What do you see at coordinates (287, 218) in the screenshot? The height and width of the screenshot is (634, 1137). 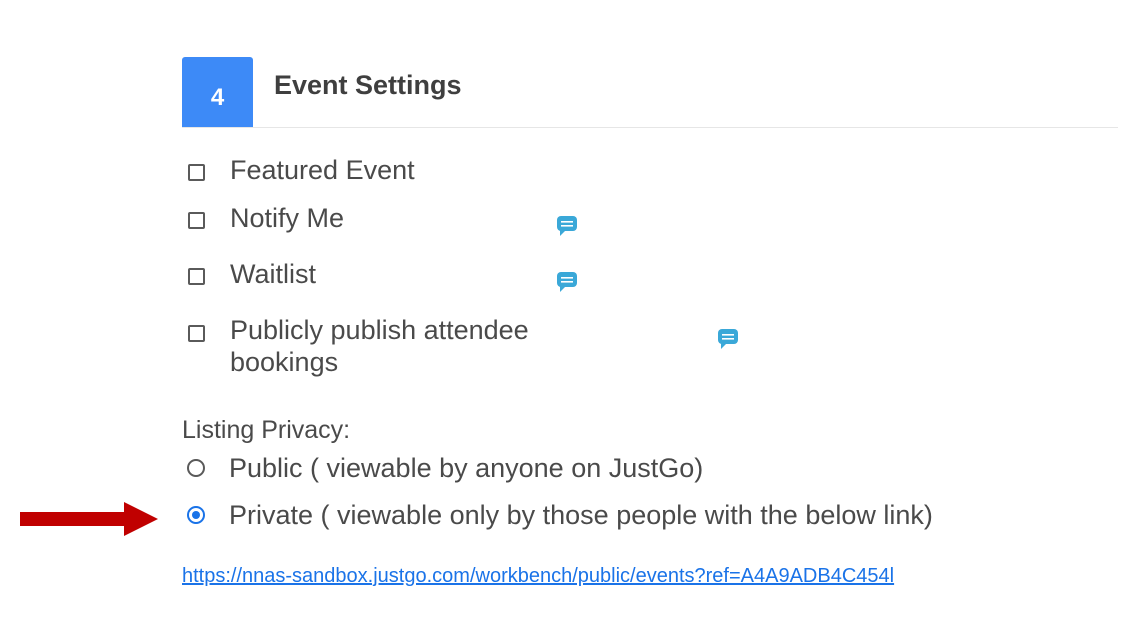 I see `notify-me-label: Notify Me` at bounding box center [287, 218].